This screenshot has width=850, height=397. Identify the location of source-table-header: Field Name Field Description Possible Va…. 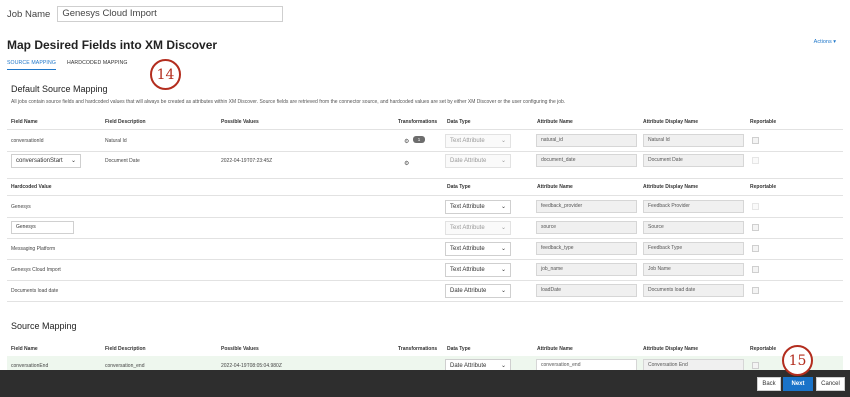
(425, 349).